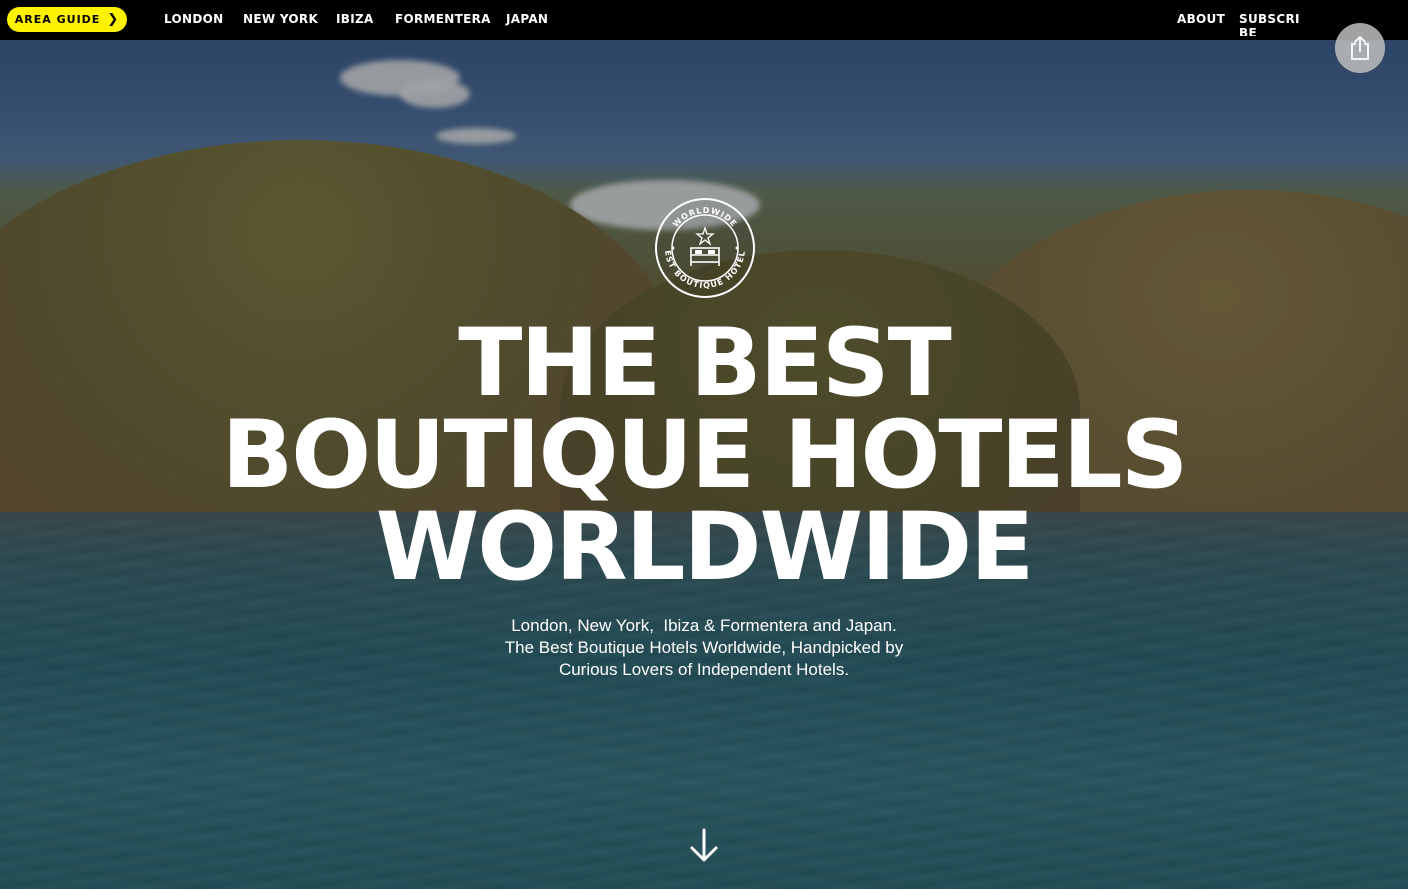  Describe the element at coordinates (705, 547) in the screenshot. I see `headline-line-3: WORLDWIDE` at that location.